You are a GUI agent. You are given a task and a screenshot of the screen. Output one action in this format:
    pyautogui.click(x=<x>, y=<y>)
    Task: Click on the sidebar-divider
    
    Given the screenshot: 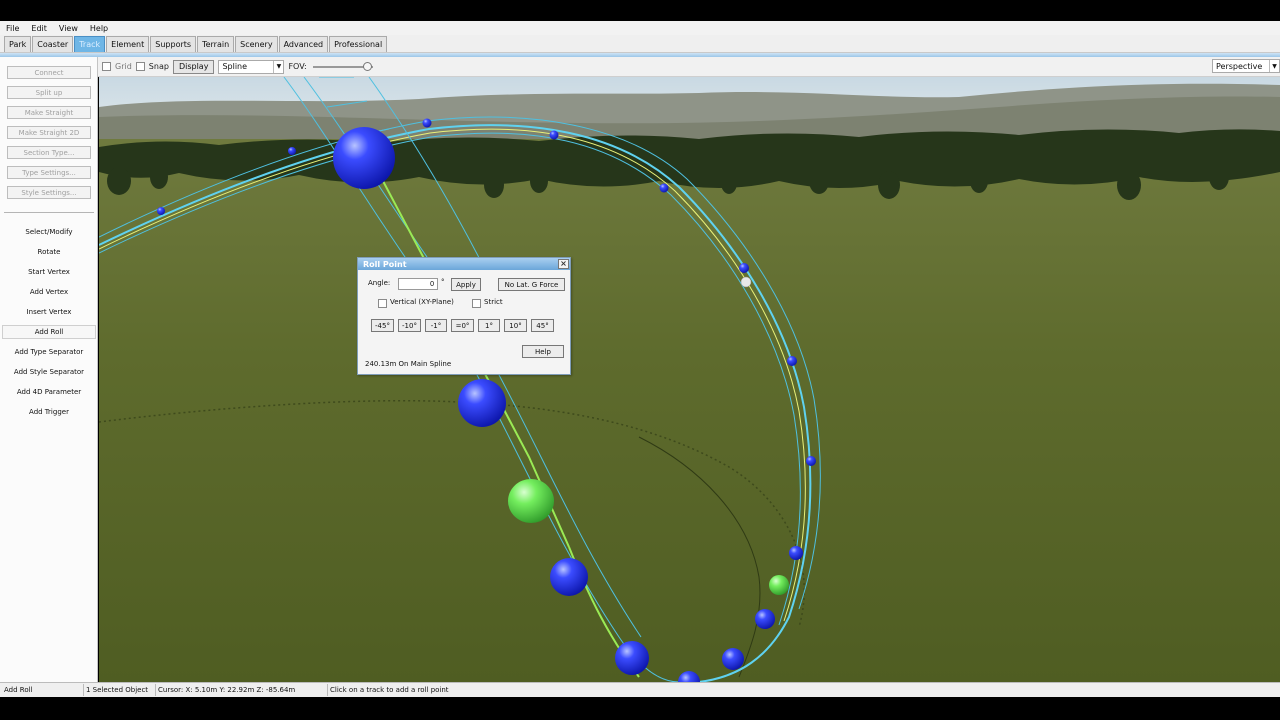 What is the action you would take?
    pyautogui.click(x=49, y=212)
    